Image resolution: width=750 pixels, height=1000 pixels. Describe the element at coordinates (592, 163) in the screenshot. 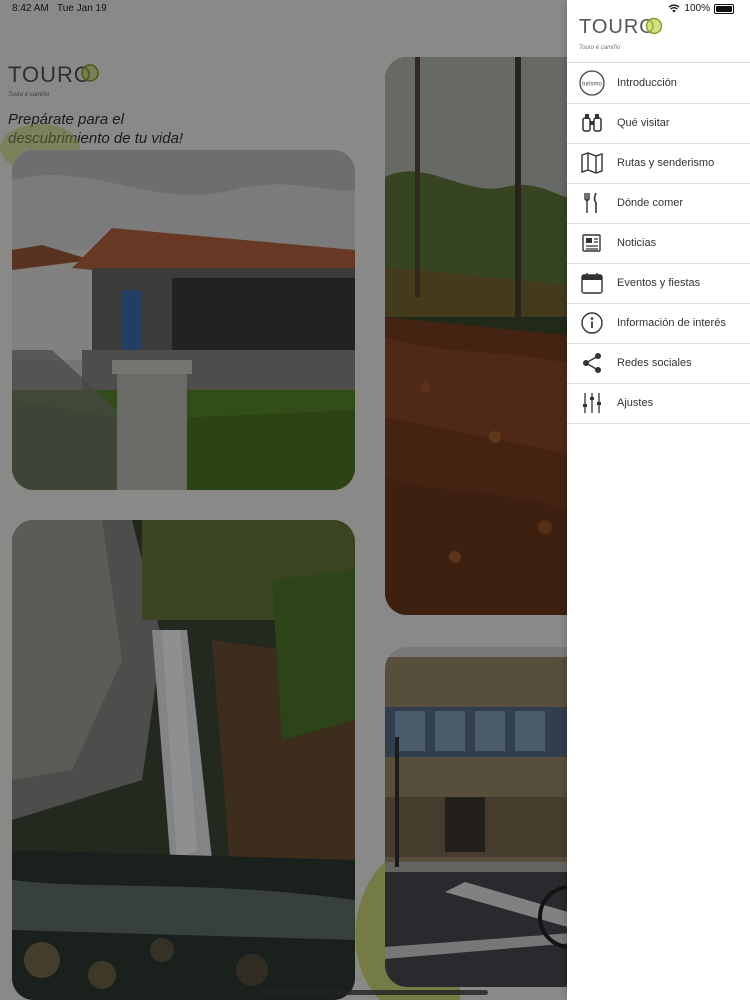

I see `map-icon` at that location.